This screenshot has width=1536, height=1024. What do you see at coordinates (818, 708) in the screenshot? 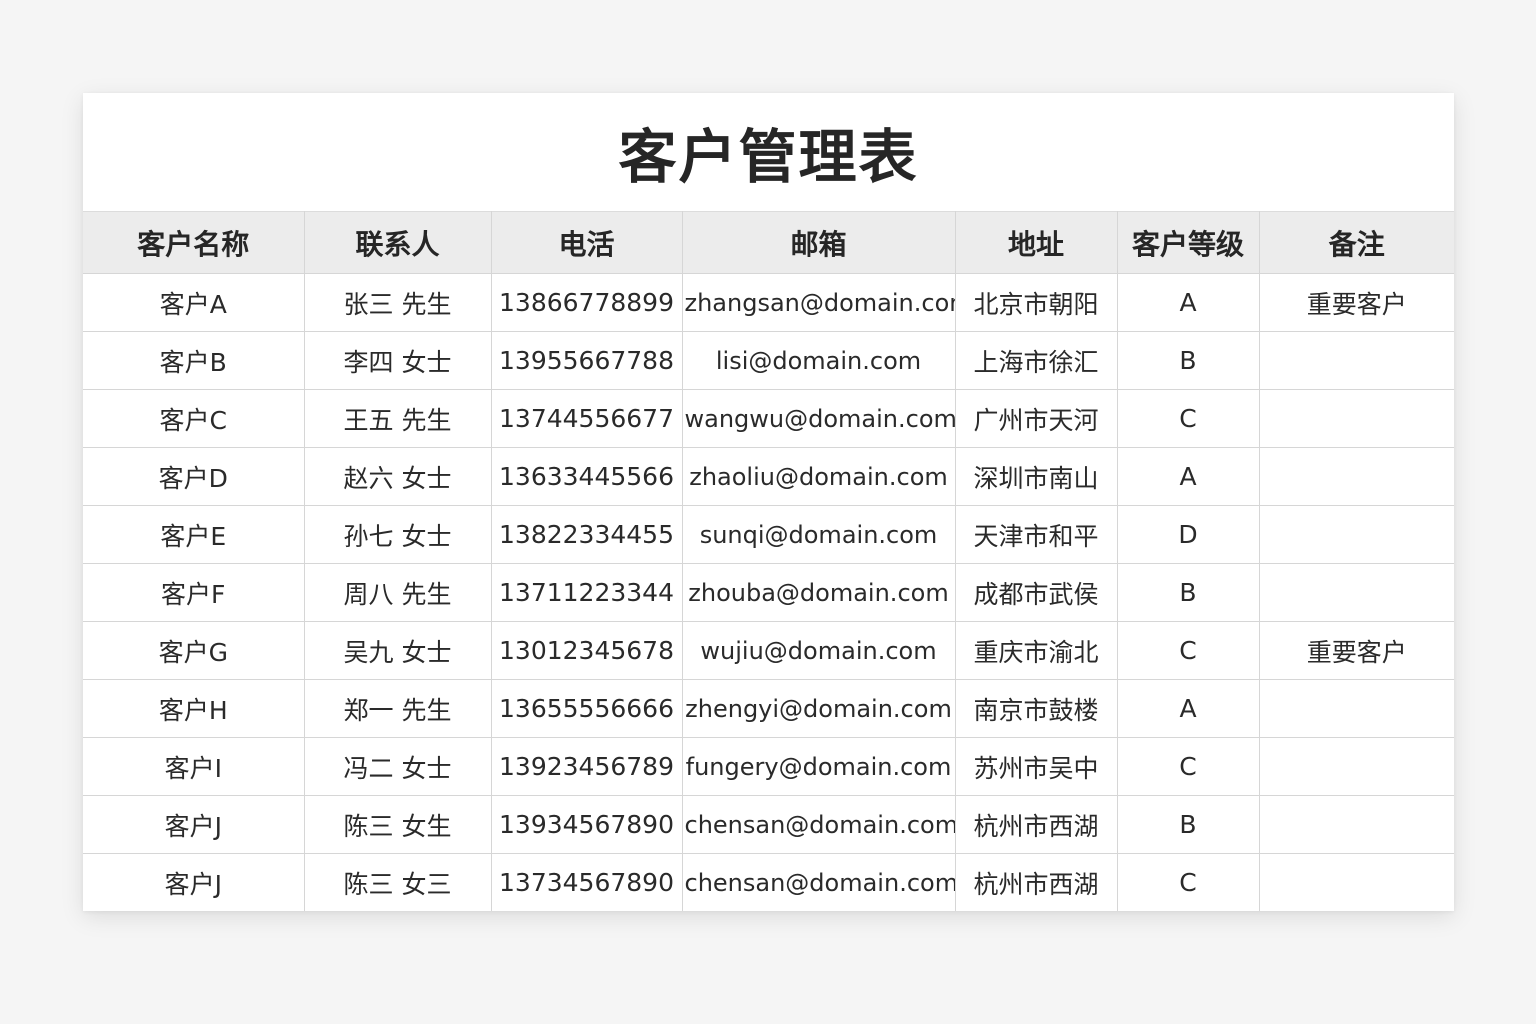
I see `email-cell: zhengyi@domain.com` at bounding box center [818, 708].